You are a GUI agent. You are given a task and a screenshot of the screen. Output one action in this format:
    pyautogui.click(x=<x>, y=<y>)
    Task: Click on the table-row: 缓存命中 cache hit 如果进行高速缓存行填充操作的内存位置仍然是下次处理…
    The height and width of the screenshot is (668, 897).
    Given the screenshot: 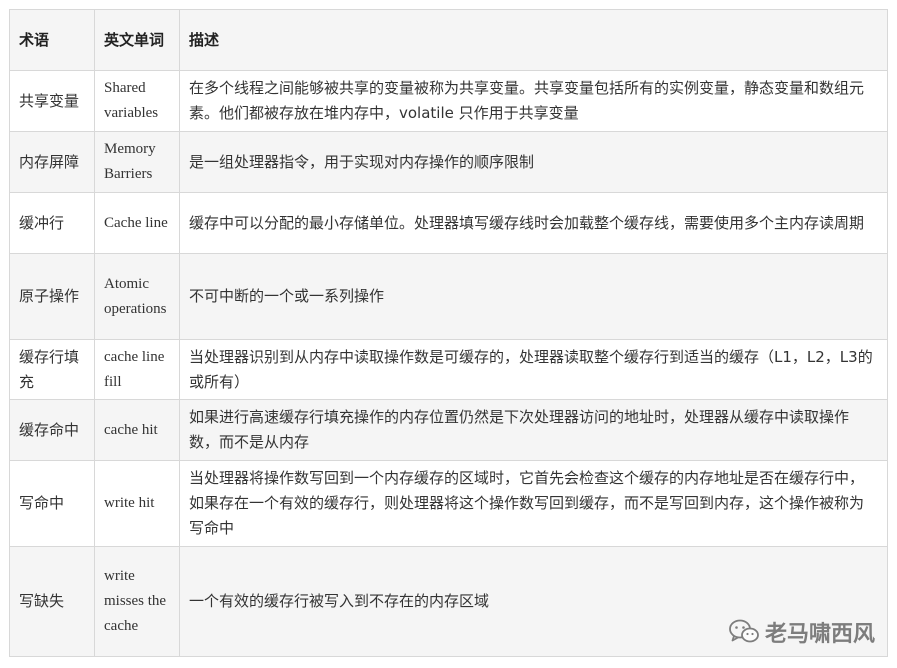 What is the action you would take?
    pyautogui.click(x=448, y=430)
    